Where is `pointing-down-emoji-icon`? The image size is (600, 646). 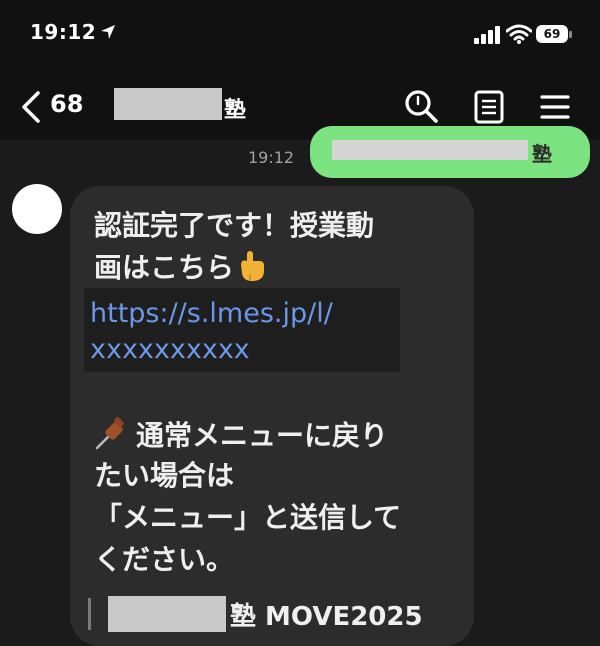
pointing-down-emoji-icon is located at coordinates (253, 266).